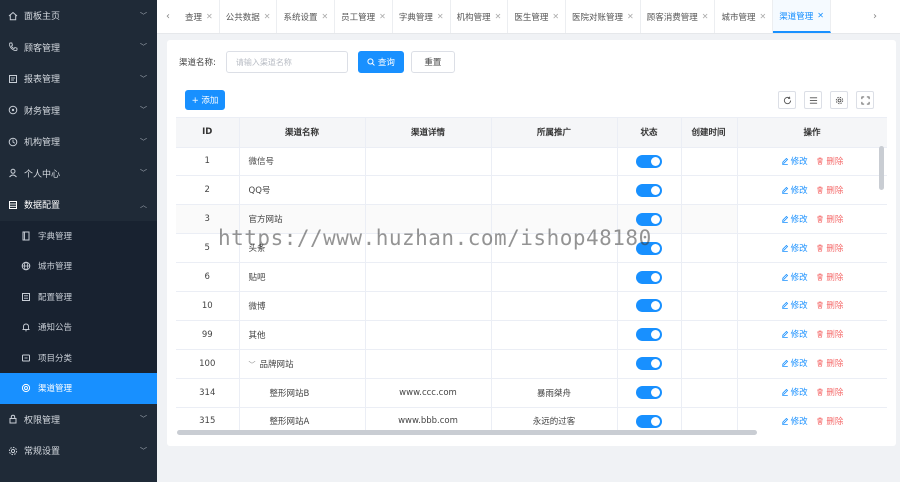 Image resolution: width=900 pixels, height=482 pixels. I want to click on sidebar-item-5: 个人中心 ﹀, so click(78, 174).